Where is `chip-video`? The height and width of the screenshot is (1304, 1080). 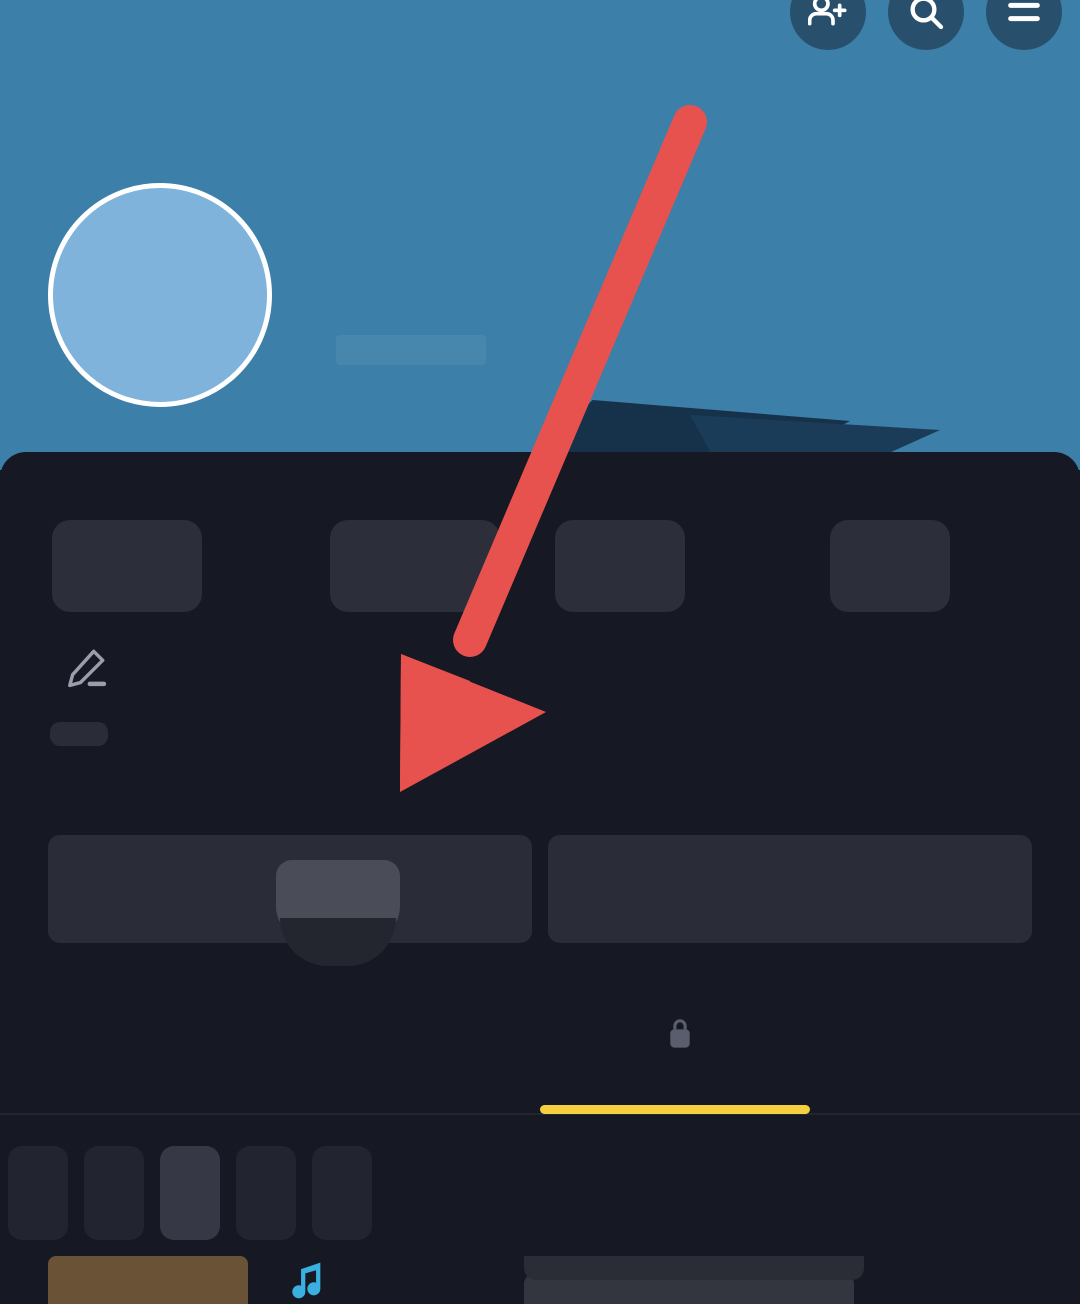
chip-video is located at coordinates (114, 1193).